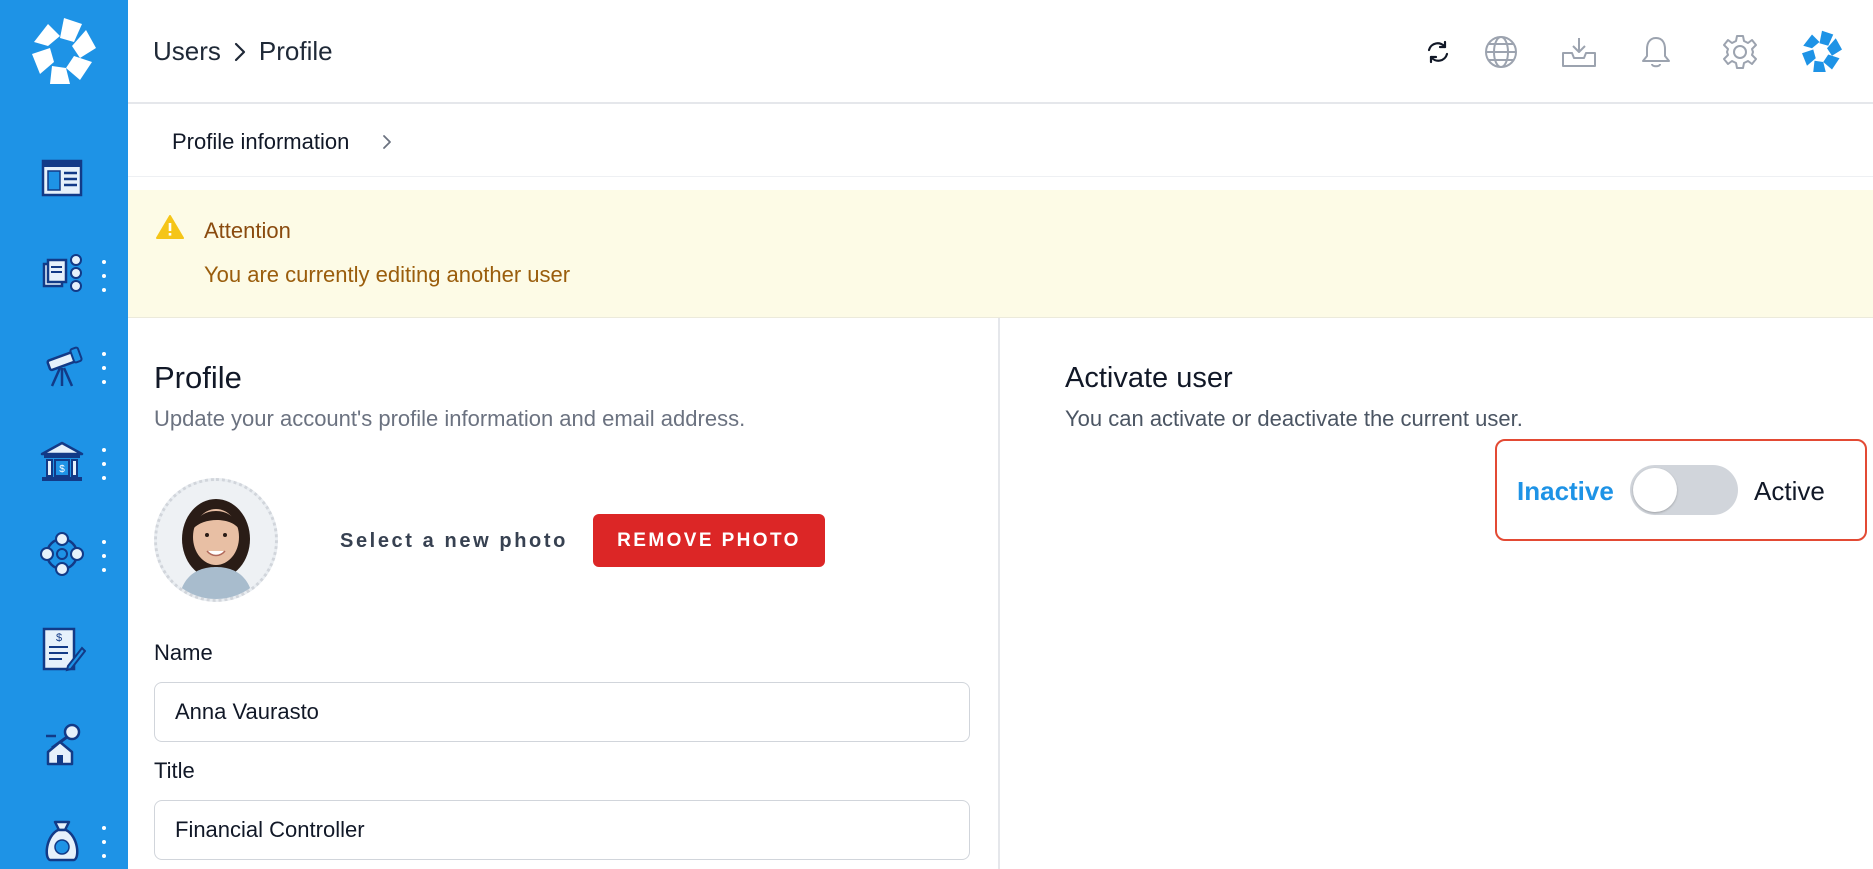  Describe the element at coordinates (64, 52) in the screenshot. I see `app-logo-icon` at that location.